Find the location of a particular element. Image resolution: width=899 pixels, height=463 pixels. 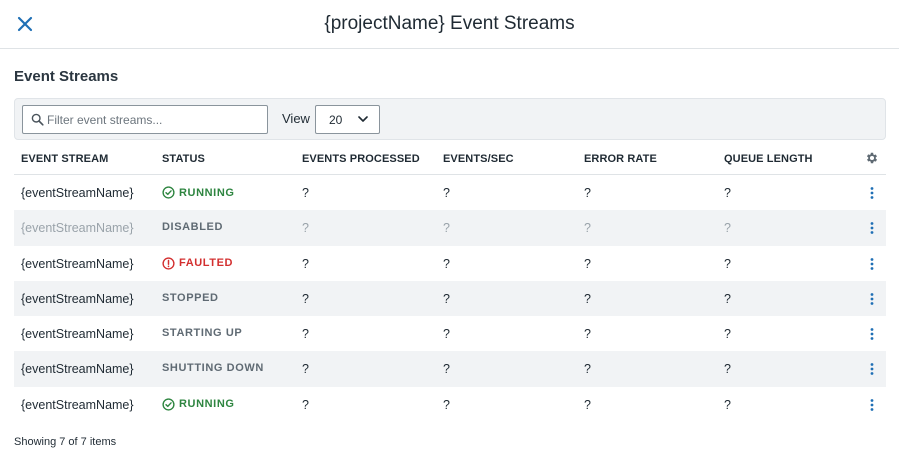

search-icon is located at coordinates (37, 119).